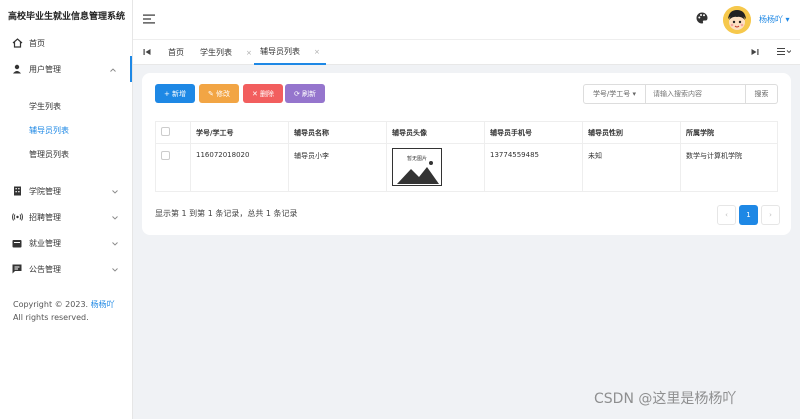 The image size is (800, 419). Describe the element at coordinates (175, 93) in the screenshot. I see `add-button: + 新增` at that location.